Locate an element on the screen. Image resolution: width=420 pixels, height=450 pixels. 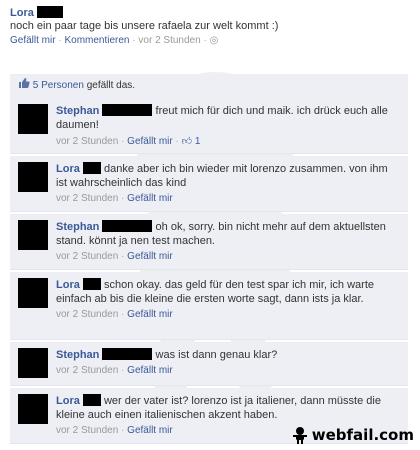
privacy-globe-icon: ◎ is located at coordinates (214, 40).